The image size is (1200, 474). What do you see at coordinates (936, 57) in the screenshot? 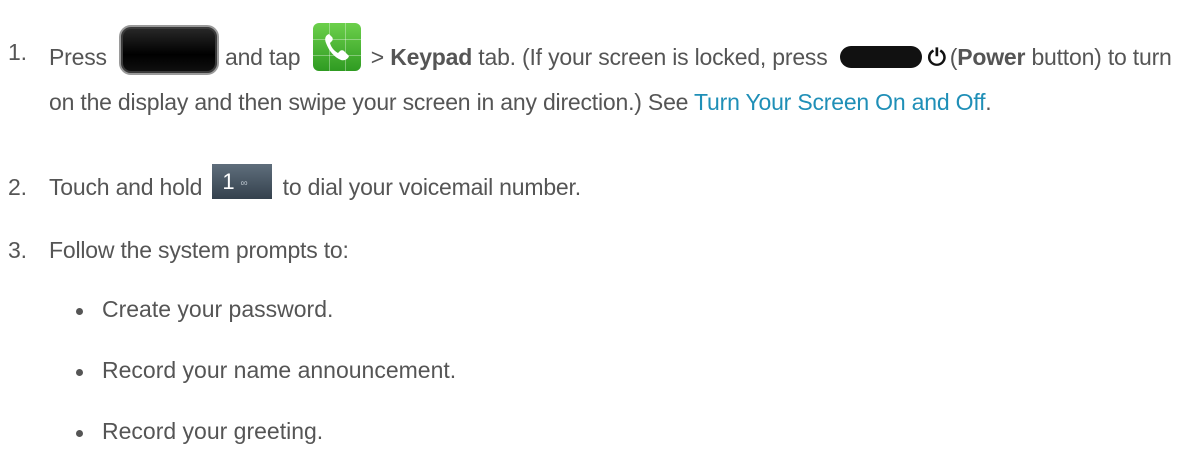
I see `power-symbol-icon: ⏻` at bounding box center [936, 57].